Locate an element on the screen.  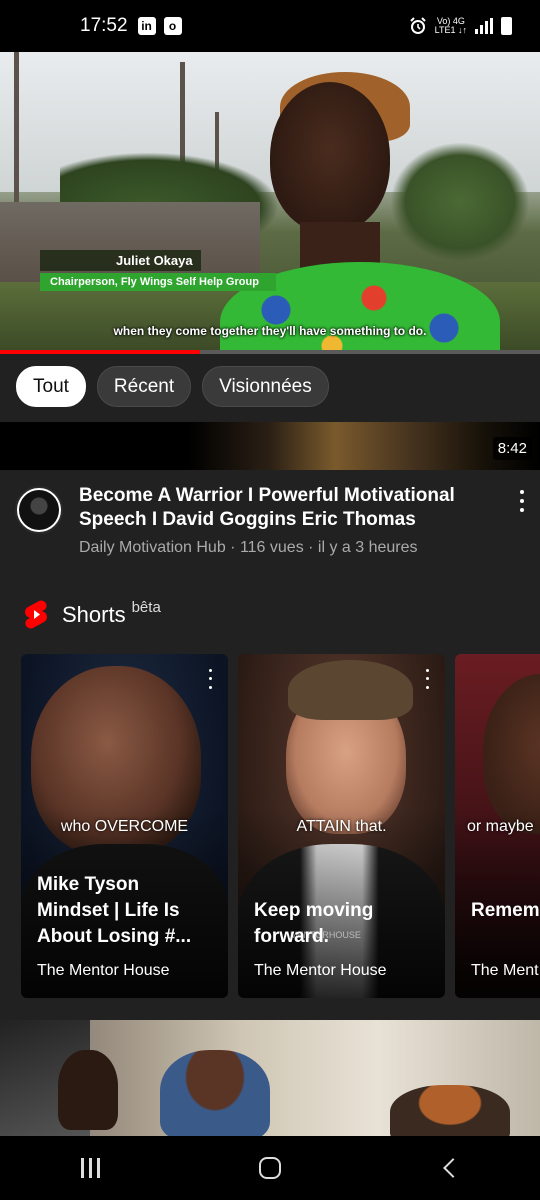
shorts-logo-icon is located at coordinates (36, 614).